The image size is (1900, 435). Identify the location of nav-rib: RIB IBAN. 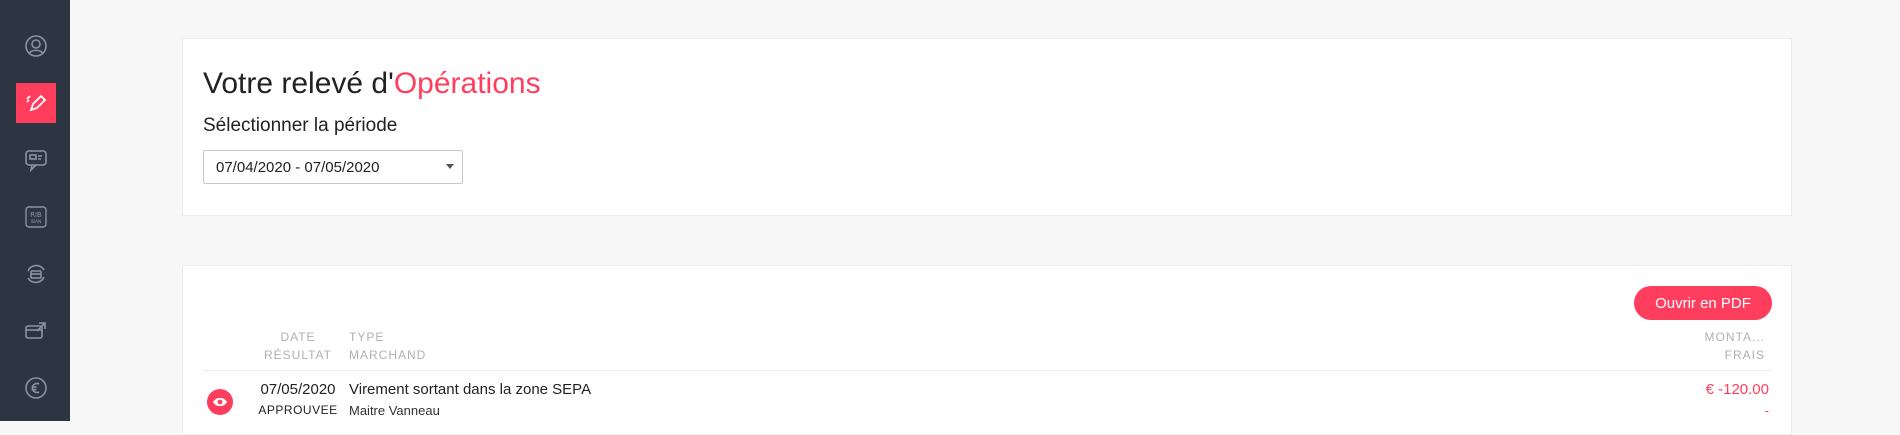
(36, 217).